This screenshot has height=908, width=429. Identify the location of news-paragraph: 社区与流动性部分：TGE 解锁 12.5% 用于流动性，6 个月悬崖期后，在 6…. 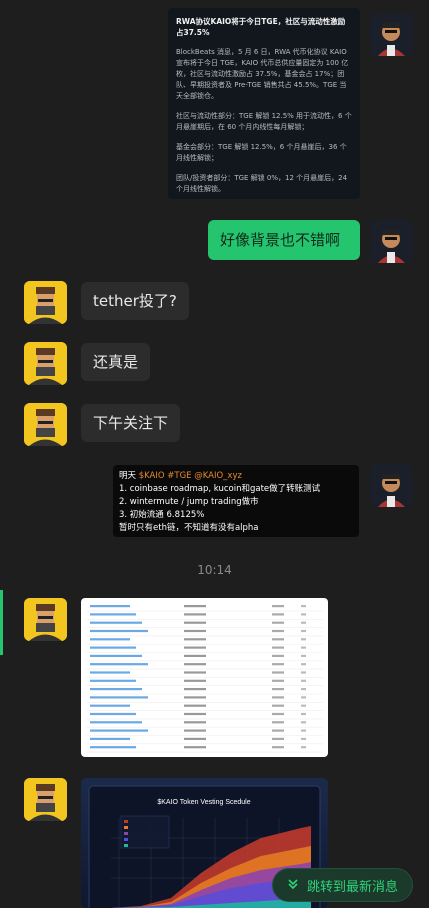
(264, 121).